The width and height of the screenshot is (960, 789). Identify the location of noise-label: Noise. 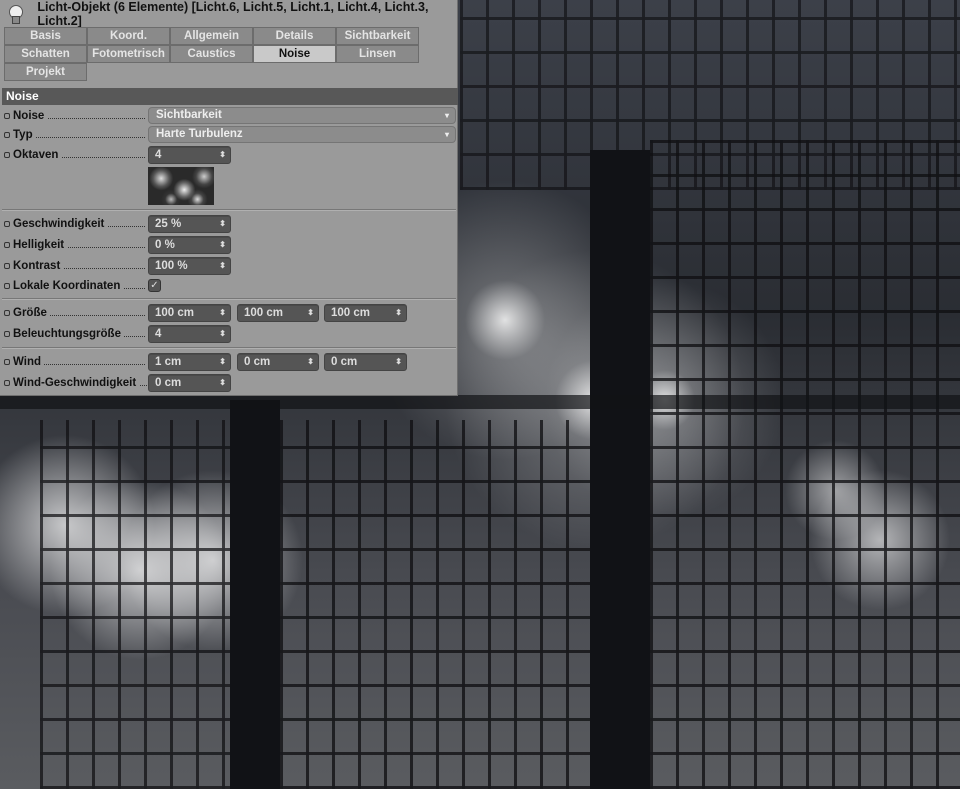
(81, 116).